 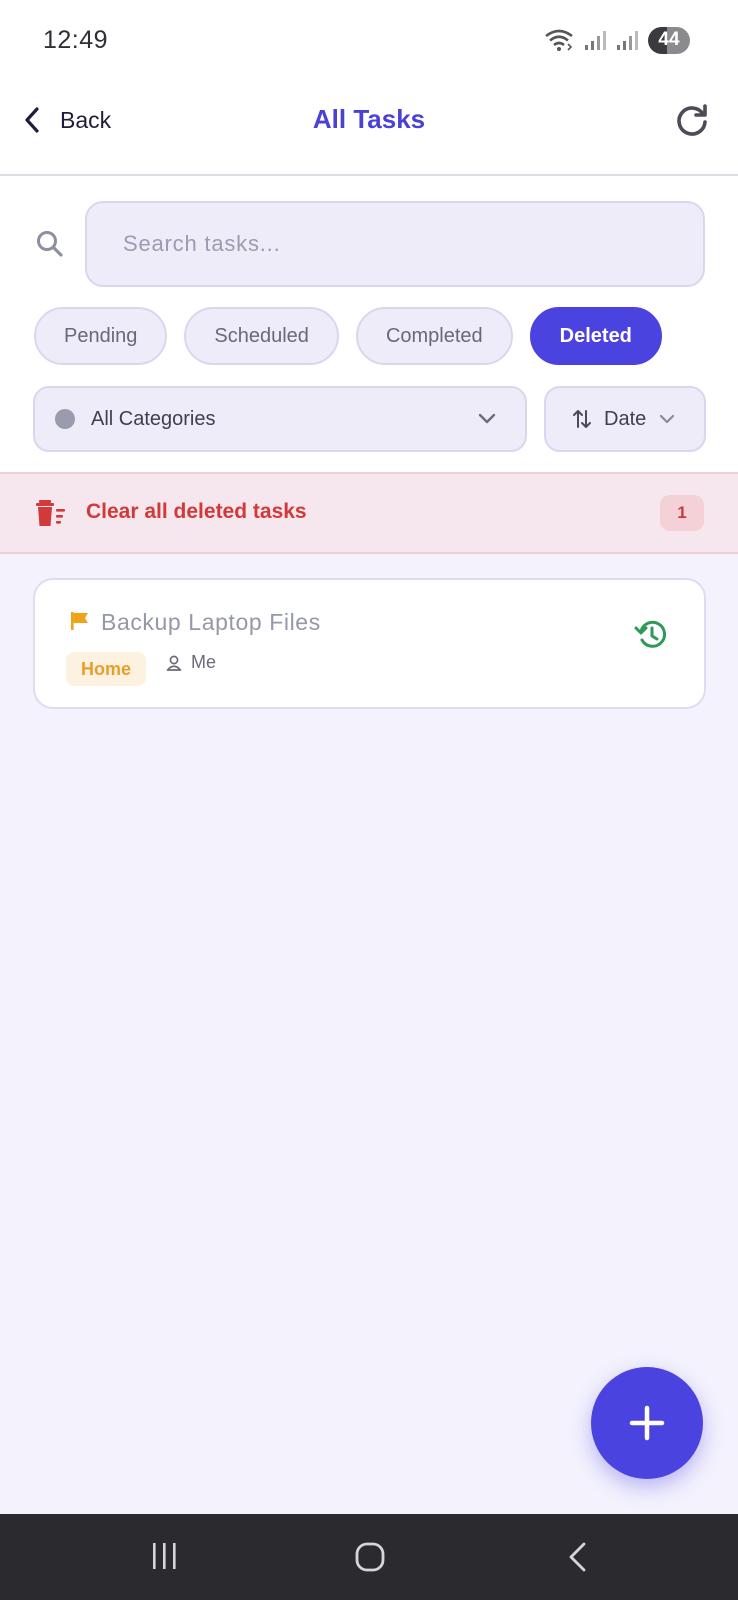 I want to click on refresh-icon, so click(x=692, y=120).